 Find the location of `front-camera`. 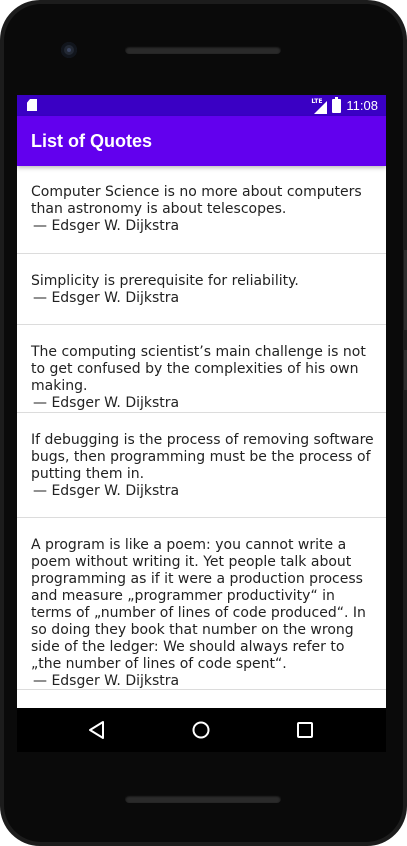

front-camera is located at coordinates (69, 50).